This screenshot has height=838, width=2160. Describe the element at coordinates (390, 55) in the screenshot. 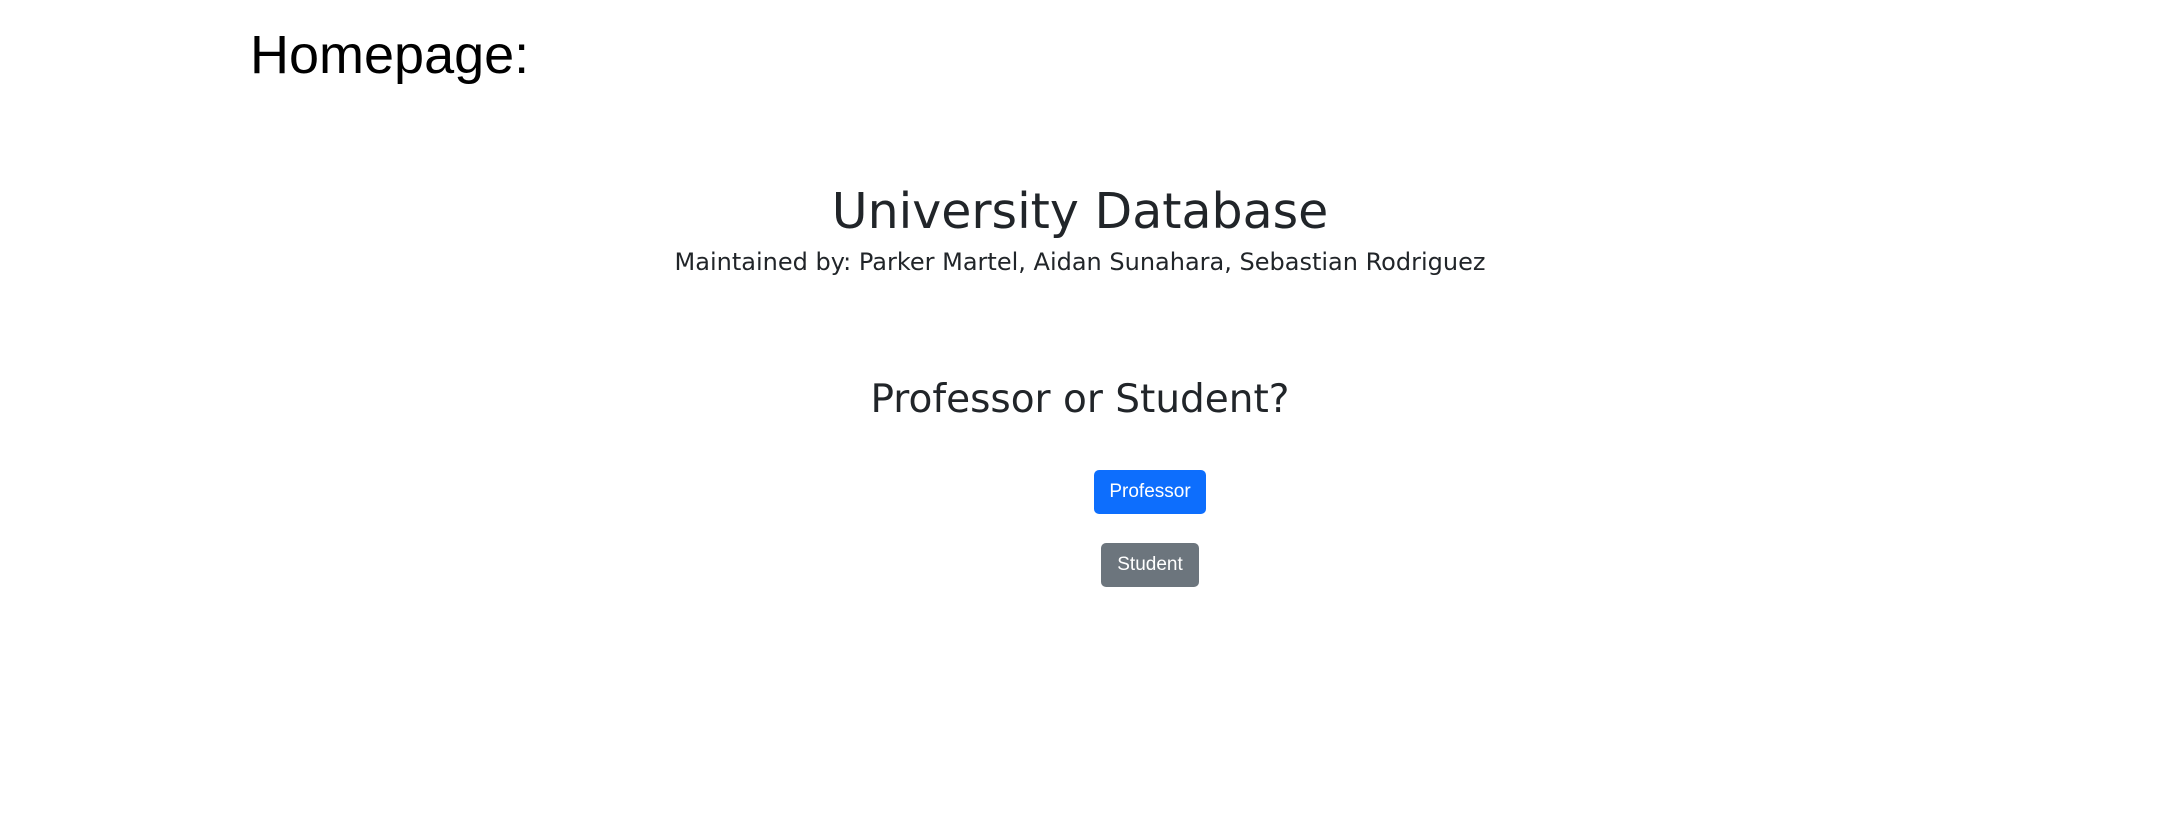

I see `screenshot-caption: Homepage:` at that location.